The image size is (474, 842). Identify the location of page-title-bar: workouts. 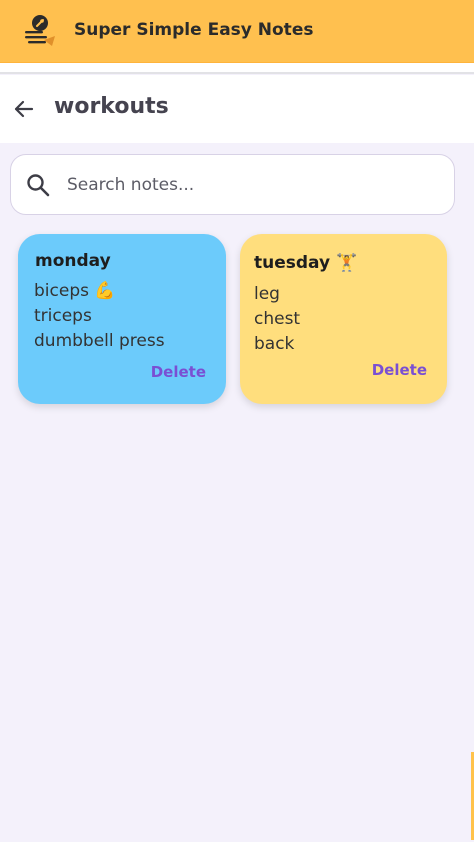
(237, 109).